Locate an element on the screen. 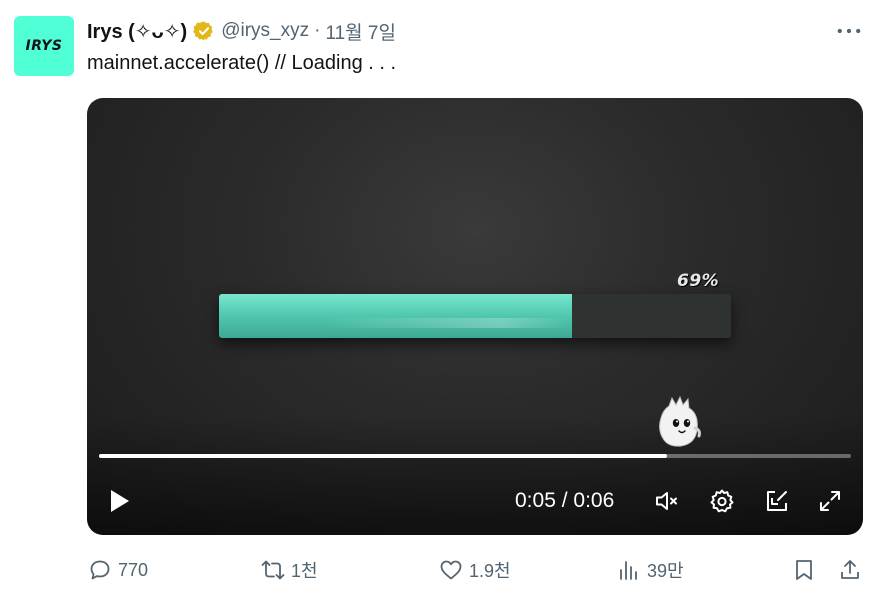  video-total-time: 0:06 is located at coordinates (594, 500).